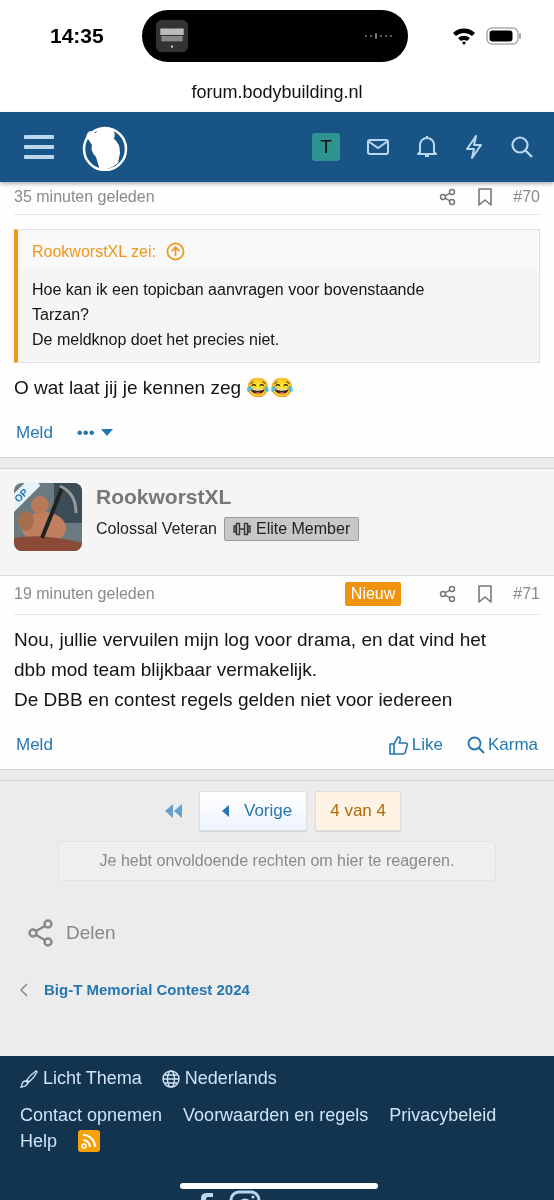 This screenshot has width=554, height=1200. What do you see at coordinates (276, 1115) in the screenshot?
I see `footer-link: Voorwaarden en regels` at bounding box center [276, 1115].